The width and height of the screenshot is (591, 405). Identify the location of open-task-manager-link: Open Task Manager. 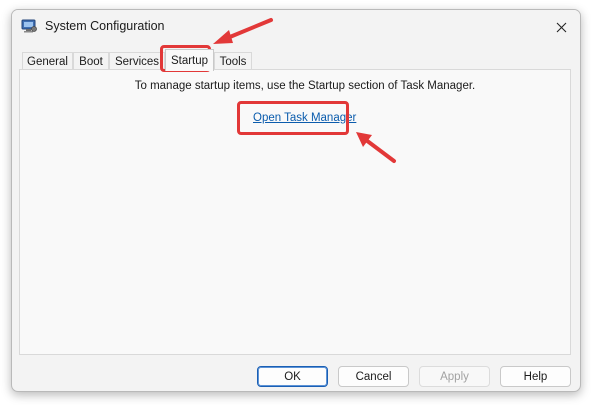
(304, 118).